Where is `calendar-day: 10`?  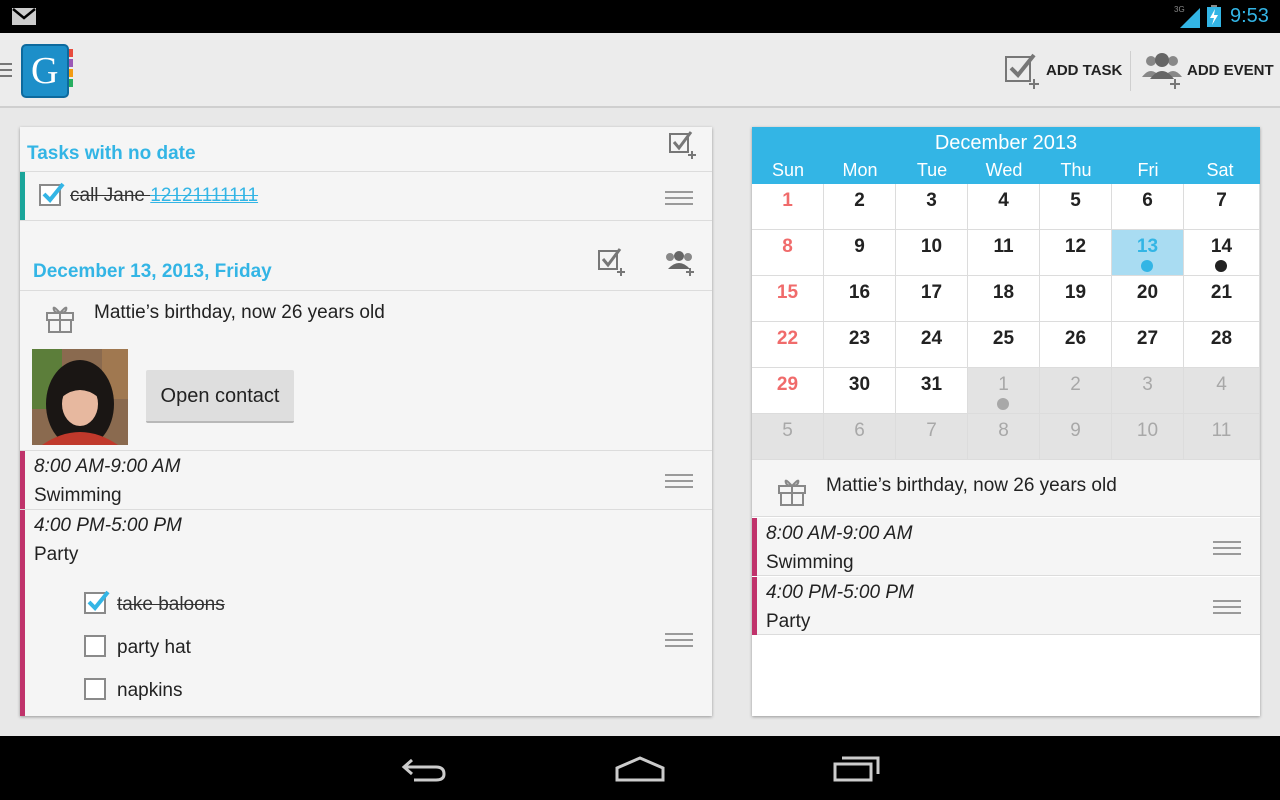
calendar-day: 10 is located at coordinates (932, 253).